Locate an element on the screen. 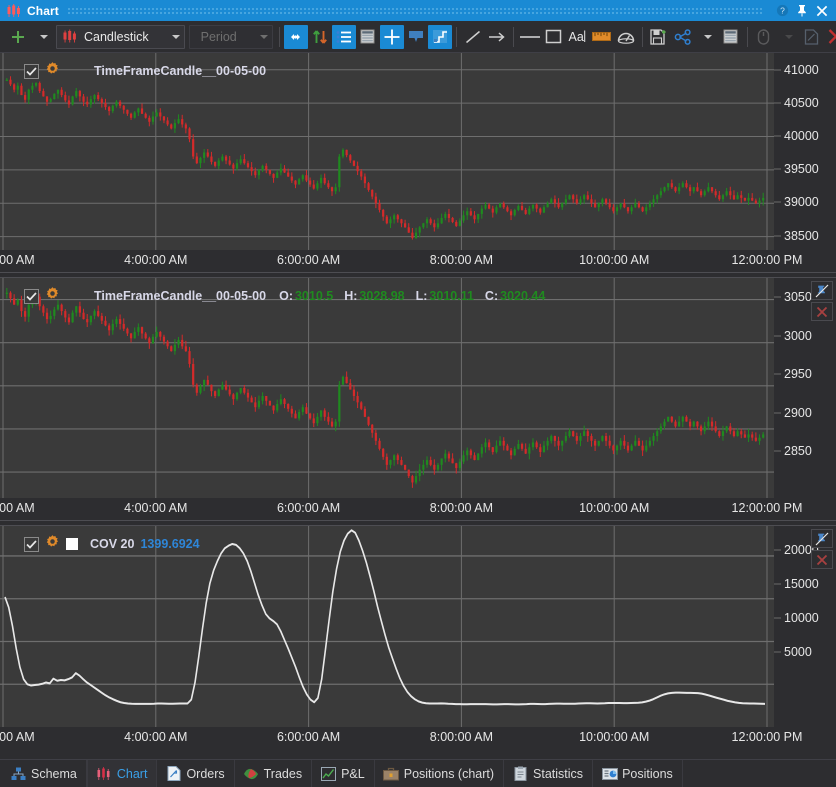 The width and height of the screenshot is (836, 787). y-axis-label: 40500 is located at coordinates (801, 102).